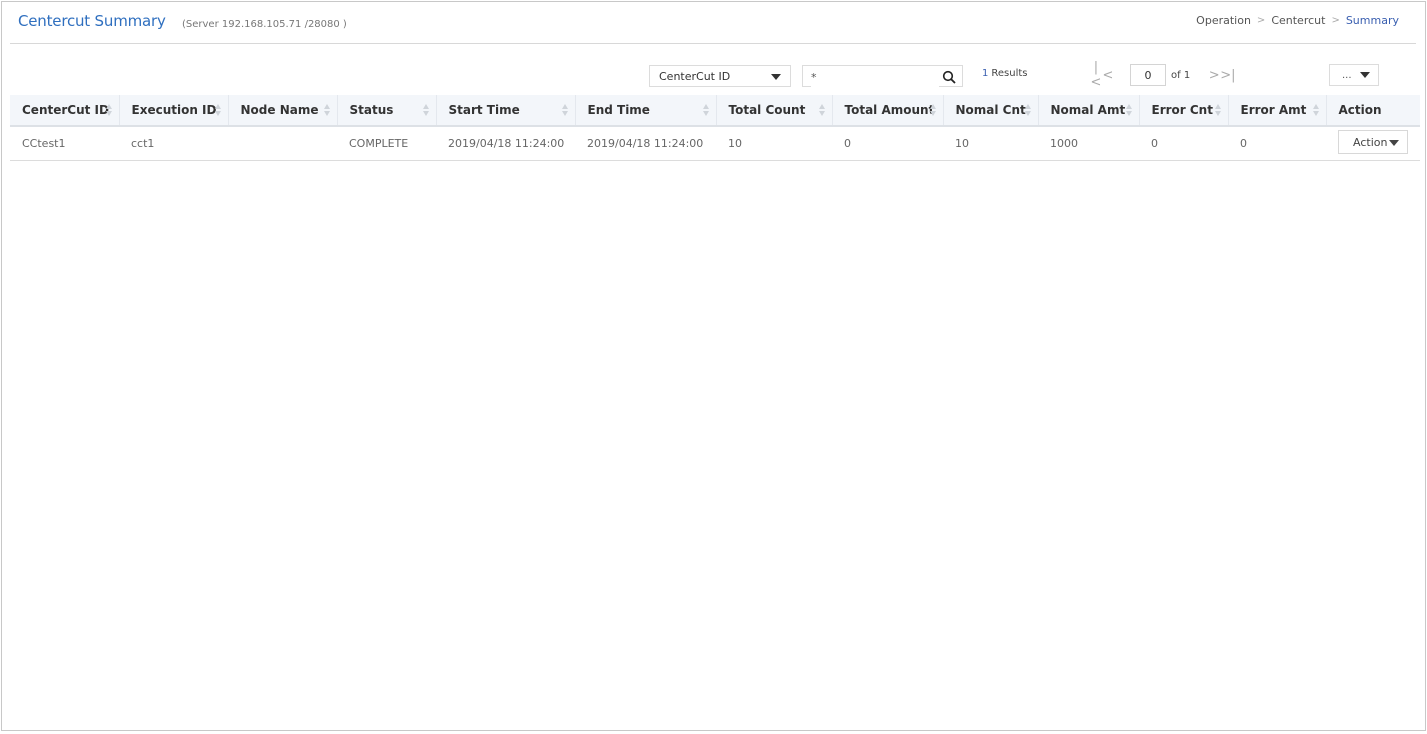 The image size is (1427, 734). What do you see at coordinates (506, 143) in the screenshot?
I see `cell-start-time: 2019/04/18 11:24:00` at bounding box center [506, 143].